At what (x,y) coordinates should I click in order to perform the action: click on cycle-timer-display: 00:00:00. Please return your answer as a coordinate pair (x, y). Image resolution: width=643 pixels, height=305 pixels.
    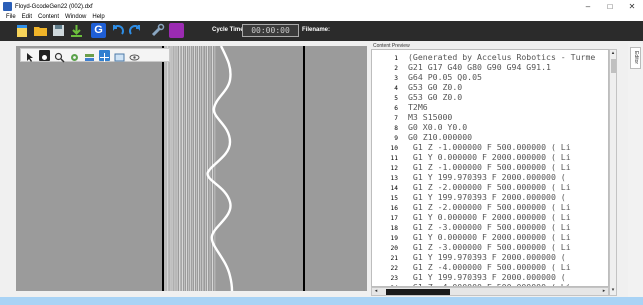
    Looking at the image, I should click on (270, 30).